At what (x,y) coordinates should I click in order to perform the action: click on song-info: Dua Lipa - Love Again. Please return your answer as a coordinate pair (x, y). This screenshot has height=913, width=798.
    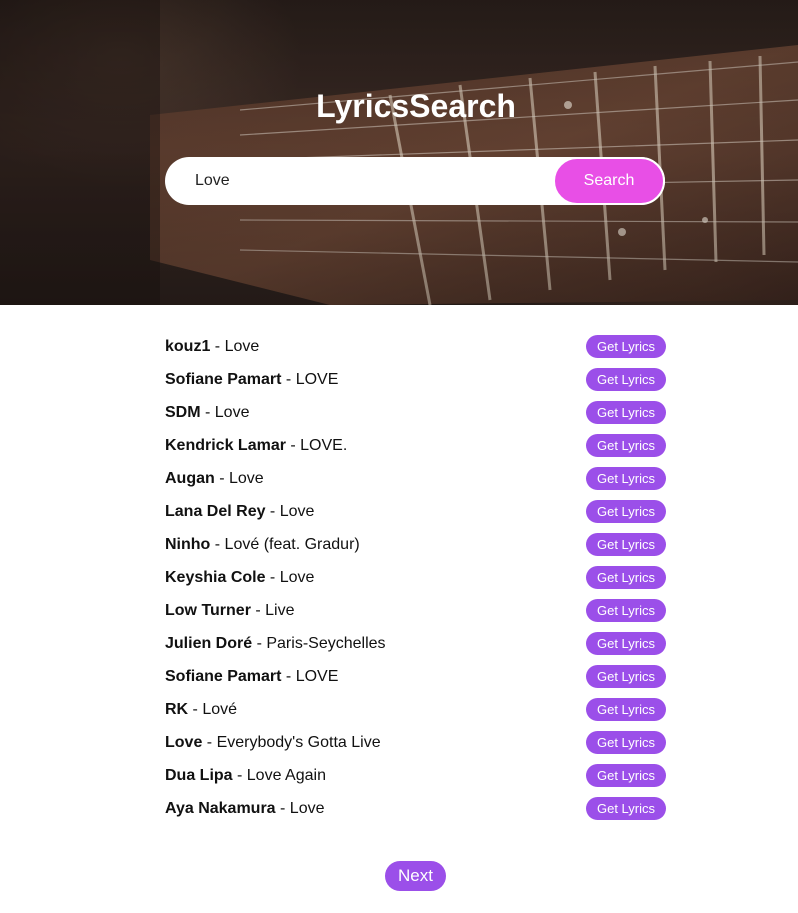
    Looking at the image, I should click on (245, 776).